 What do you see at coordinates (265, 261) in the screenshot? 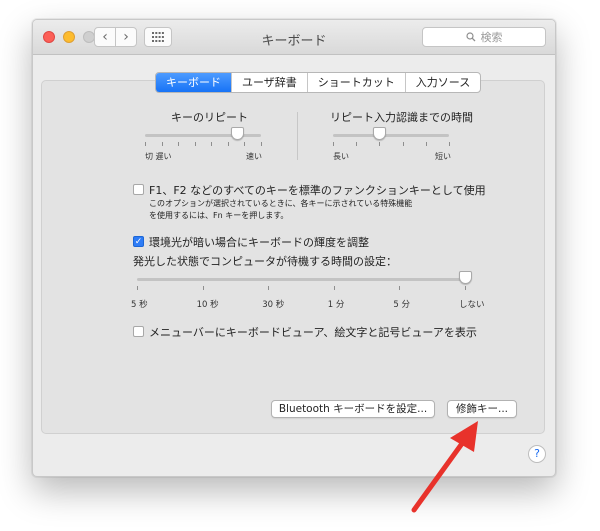
I see `backlight-idle-title: 発光した状態でコンピュータが待機する時間の設定：` at bounding box center [265, 261].